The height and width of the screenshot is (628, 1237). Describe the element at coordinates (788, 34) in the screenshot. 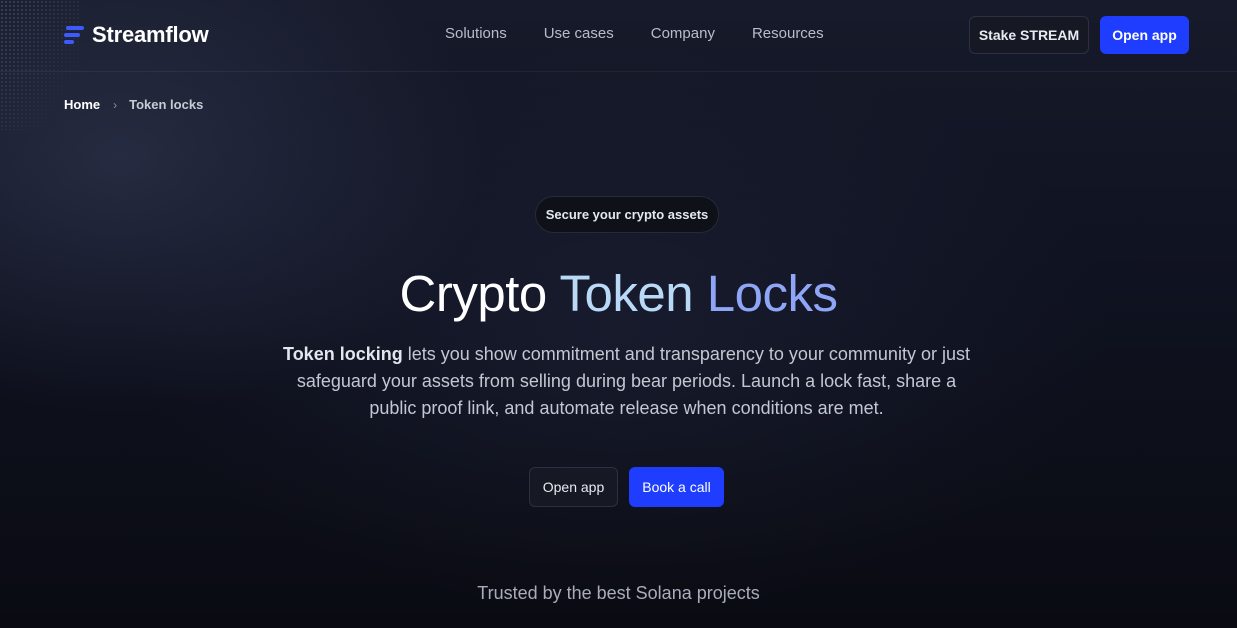

I see `nav-resources: Resources` at that location.